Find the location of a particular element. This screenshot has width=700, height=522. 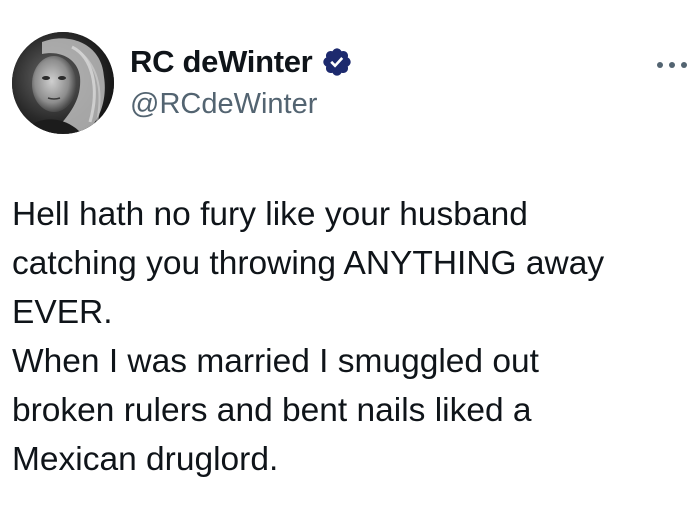

tweet-text-line: When I was married I smuggled out is located at coordinates (275, 361).